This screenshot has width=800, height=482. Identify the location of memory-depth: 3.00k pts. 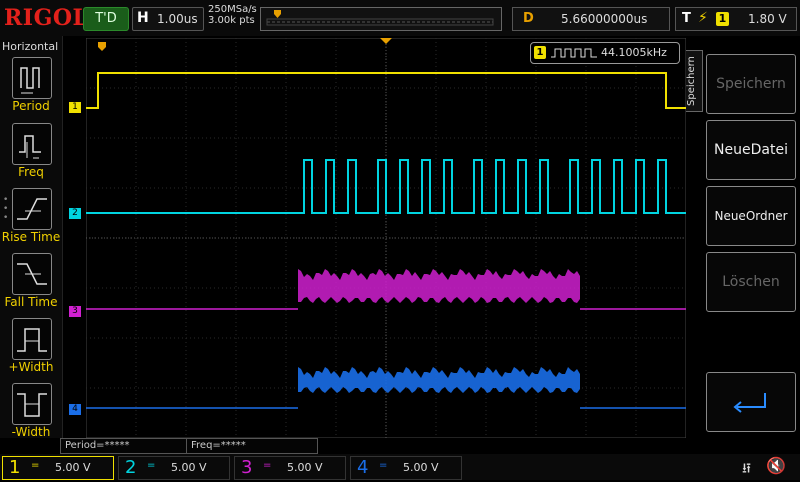
(231, 20).